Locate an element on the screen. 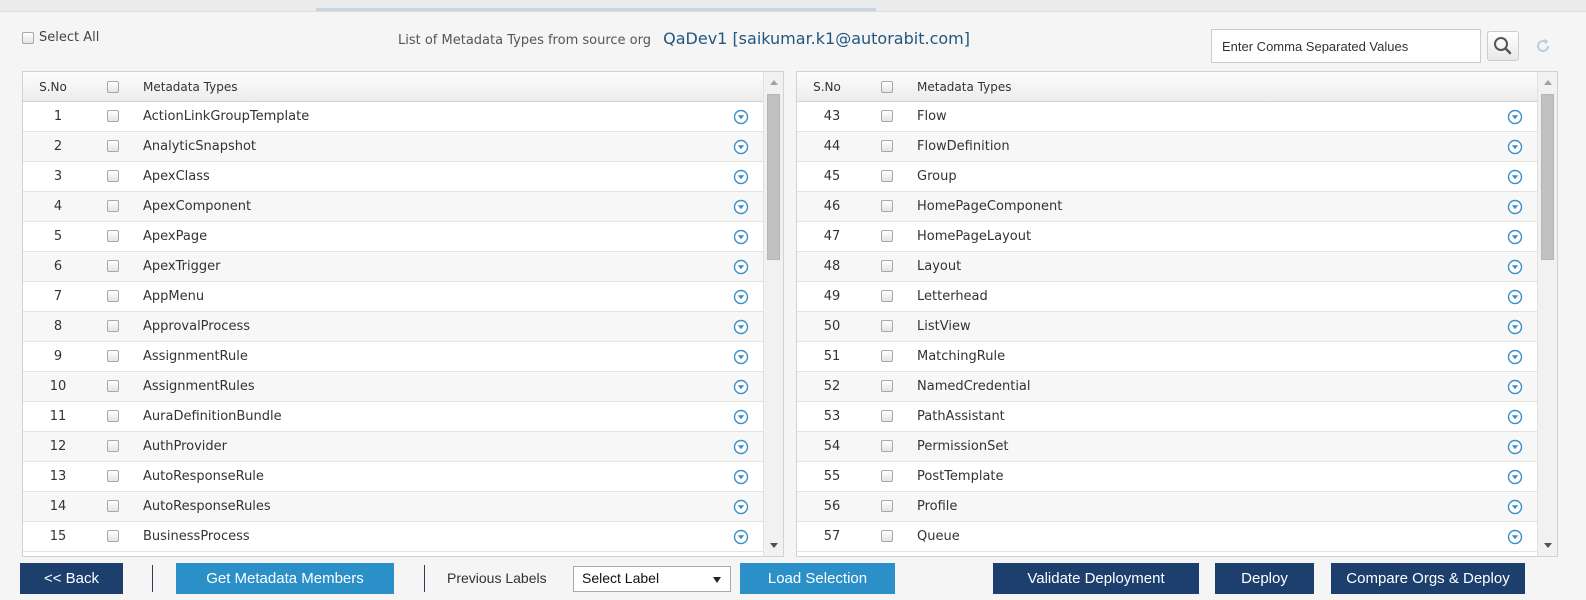 The image size is (1586, 600). table-row: 49 Letterhead is located at coordinates (1167, 297).